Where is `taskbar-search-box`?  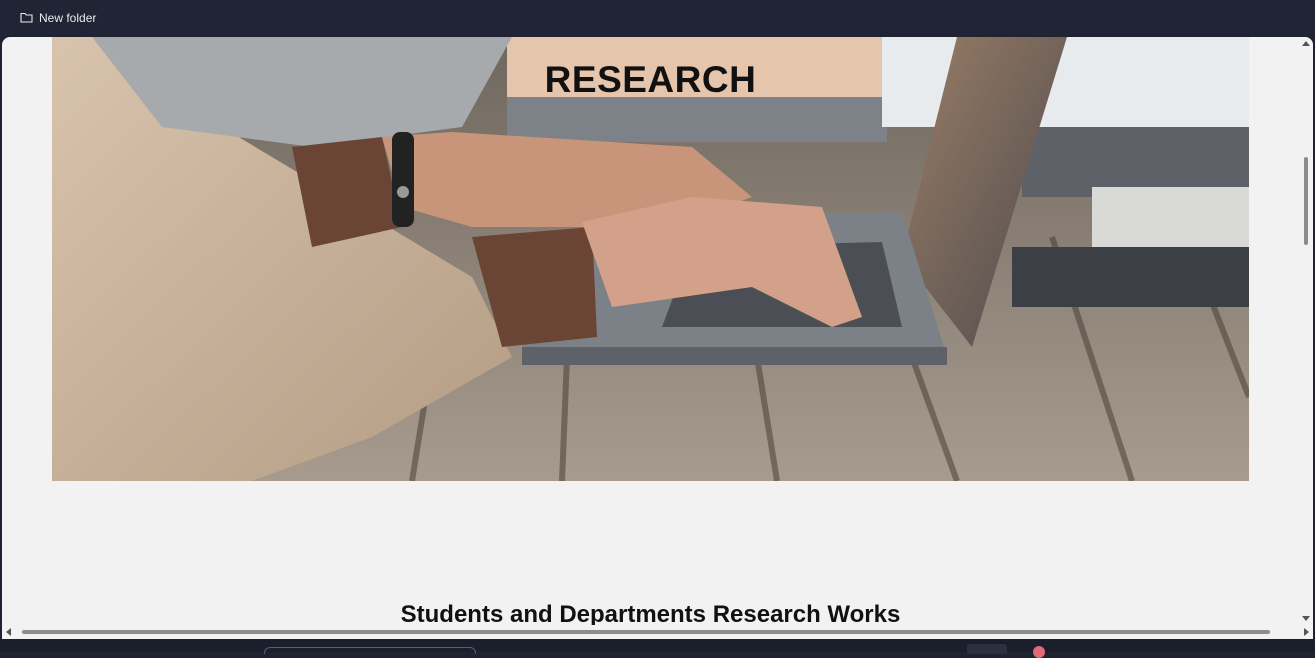 taskbar-search-box is located at coordinates (370, 650).